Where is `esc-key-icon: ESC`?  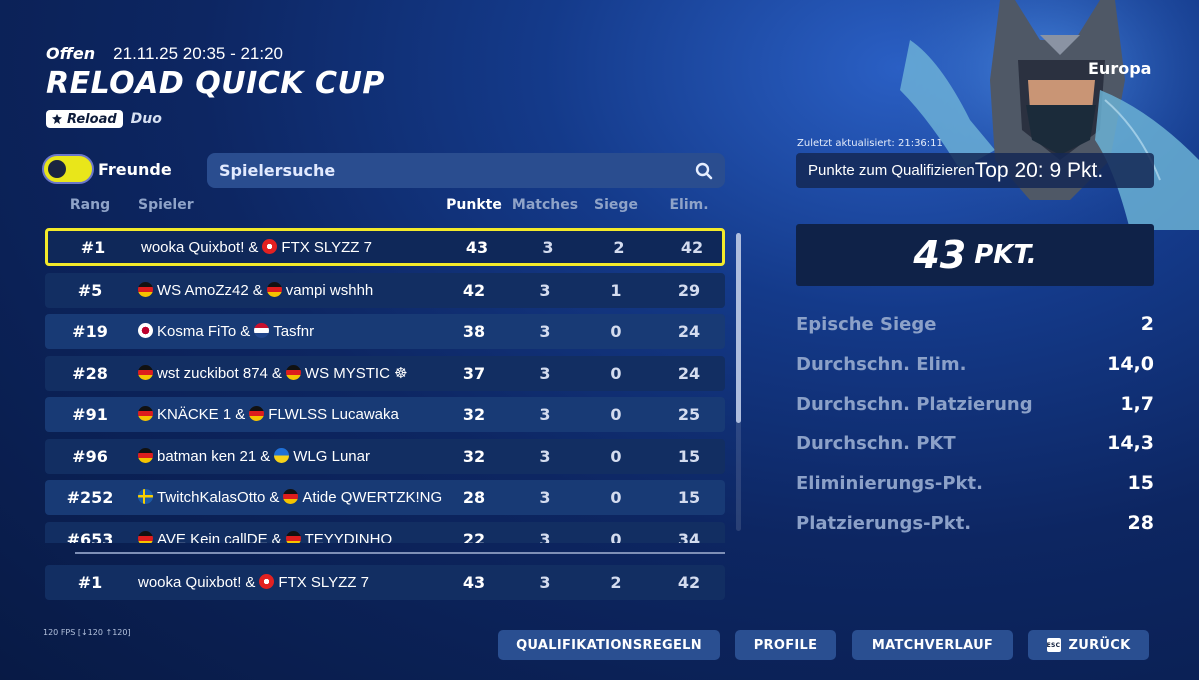
esc-key-icon: ESC is located at coordinates (1053, 645).